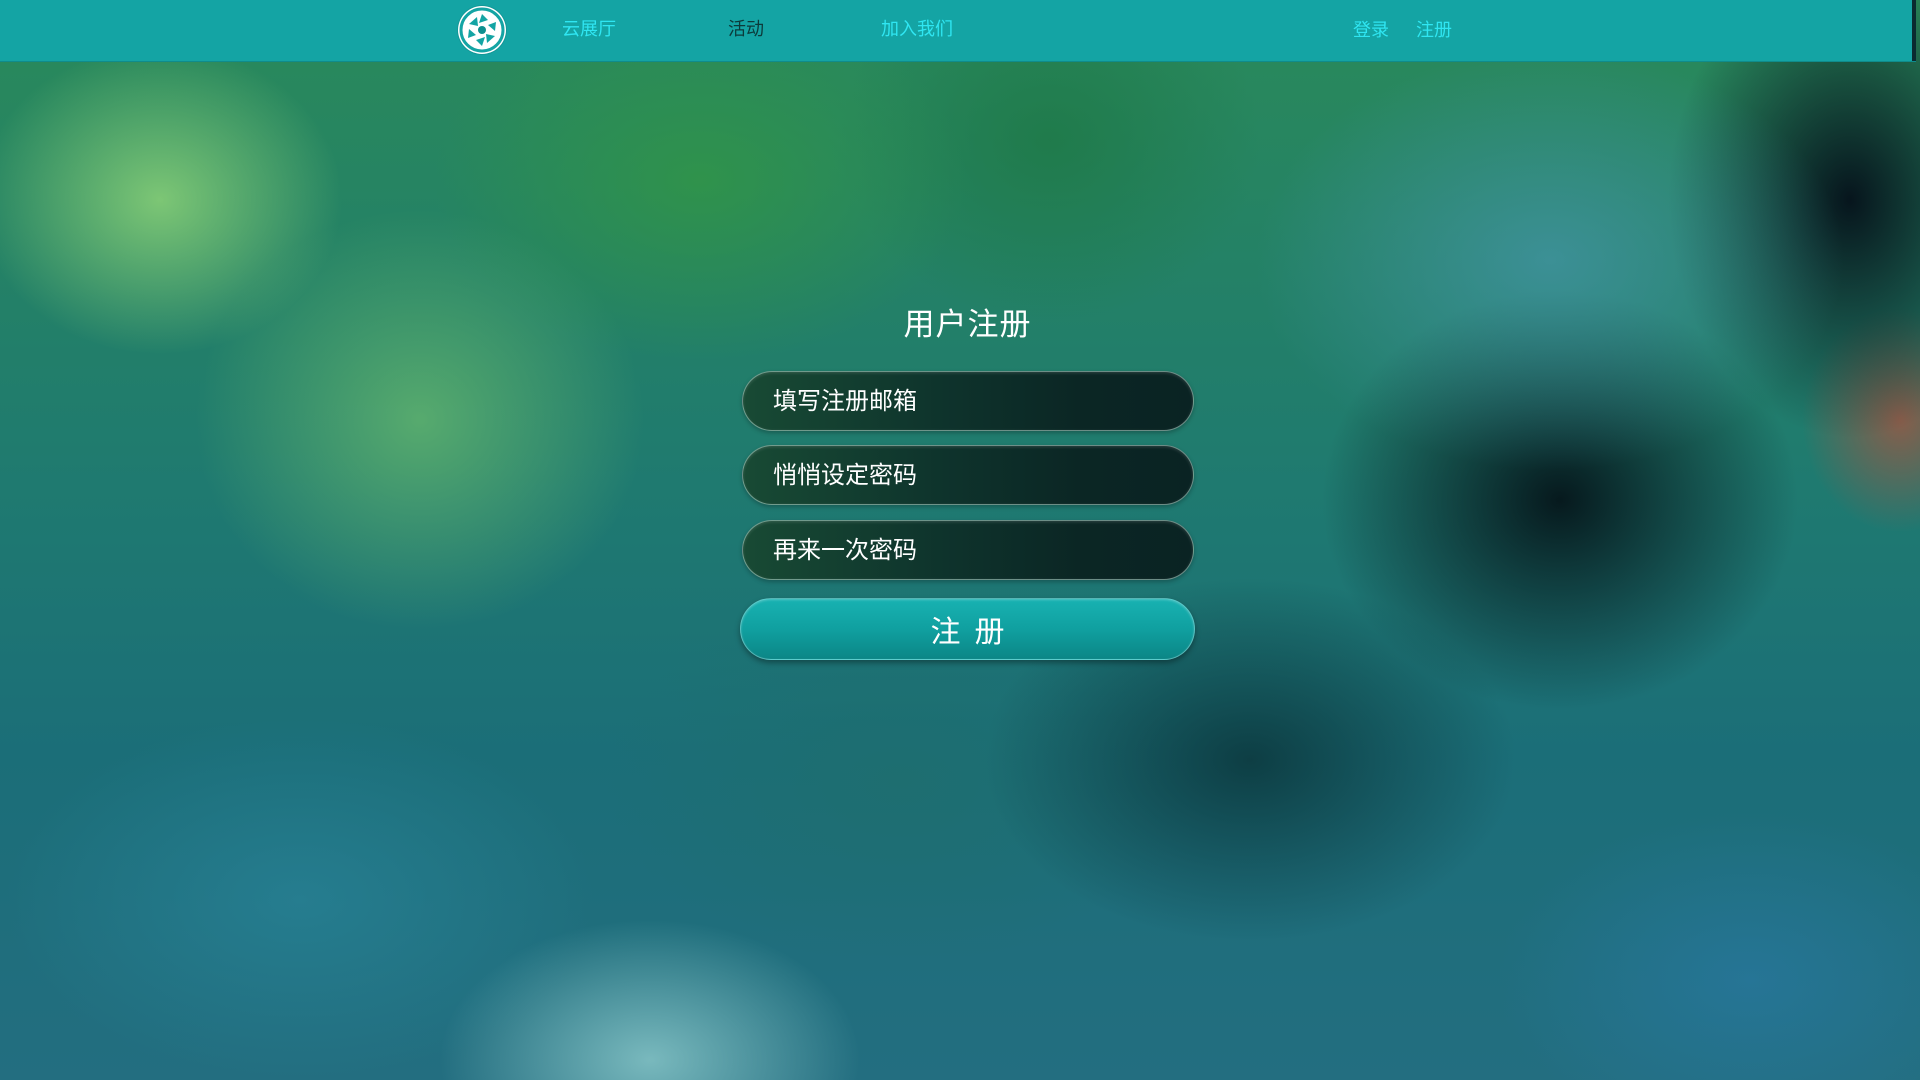 Image resolution: width=1920 pixels, height=1080 pixels. Describe the element at coordinates (973, 401) in the screenshot. I see `email-field` at that location.